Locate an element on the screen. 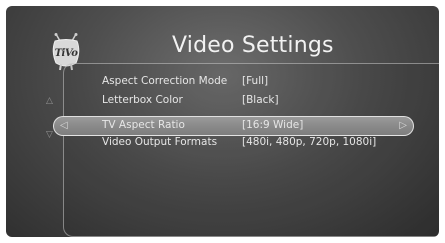 Image resolution: width=445 pixels, height=243 pixels. setting-label: Aspect Correction Mode is located at coordinates (165, 81).